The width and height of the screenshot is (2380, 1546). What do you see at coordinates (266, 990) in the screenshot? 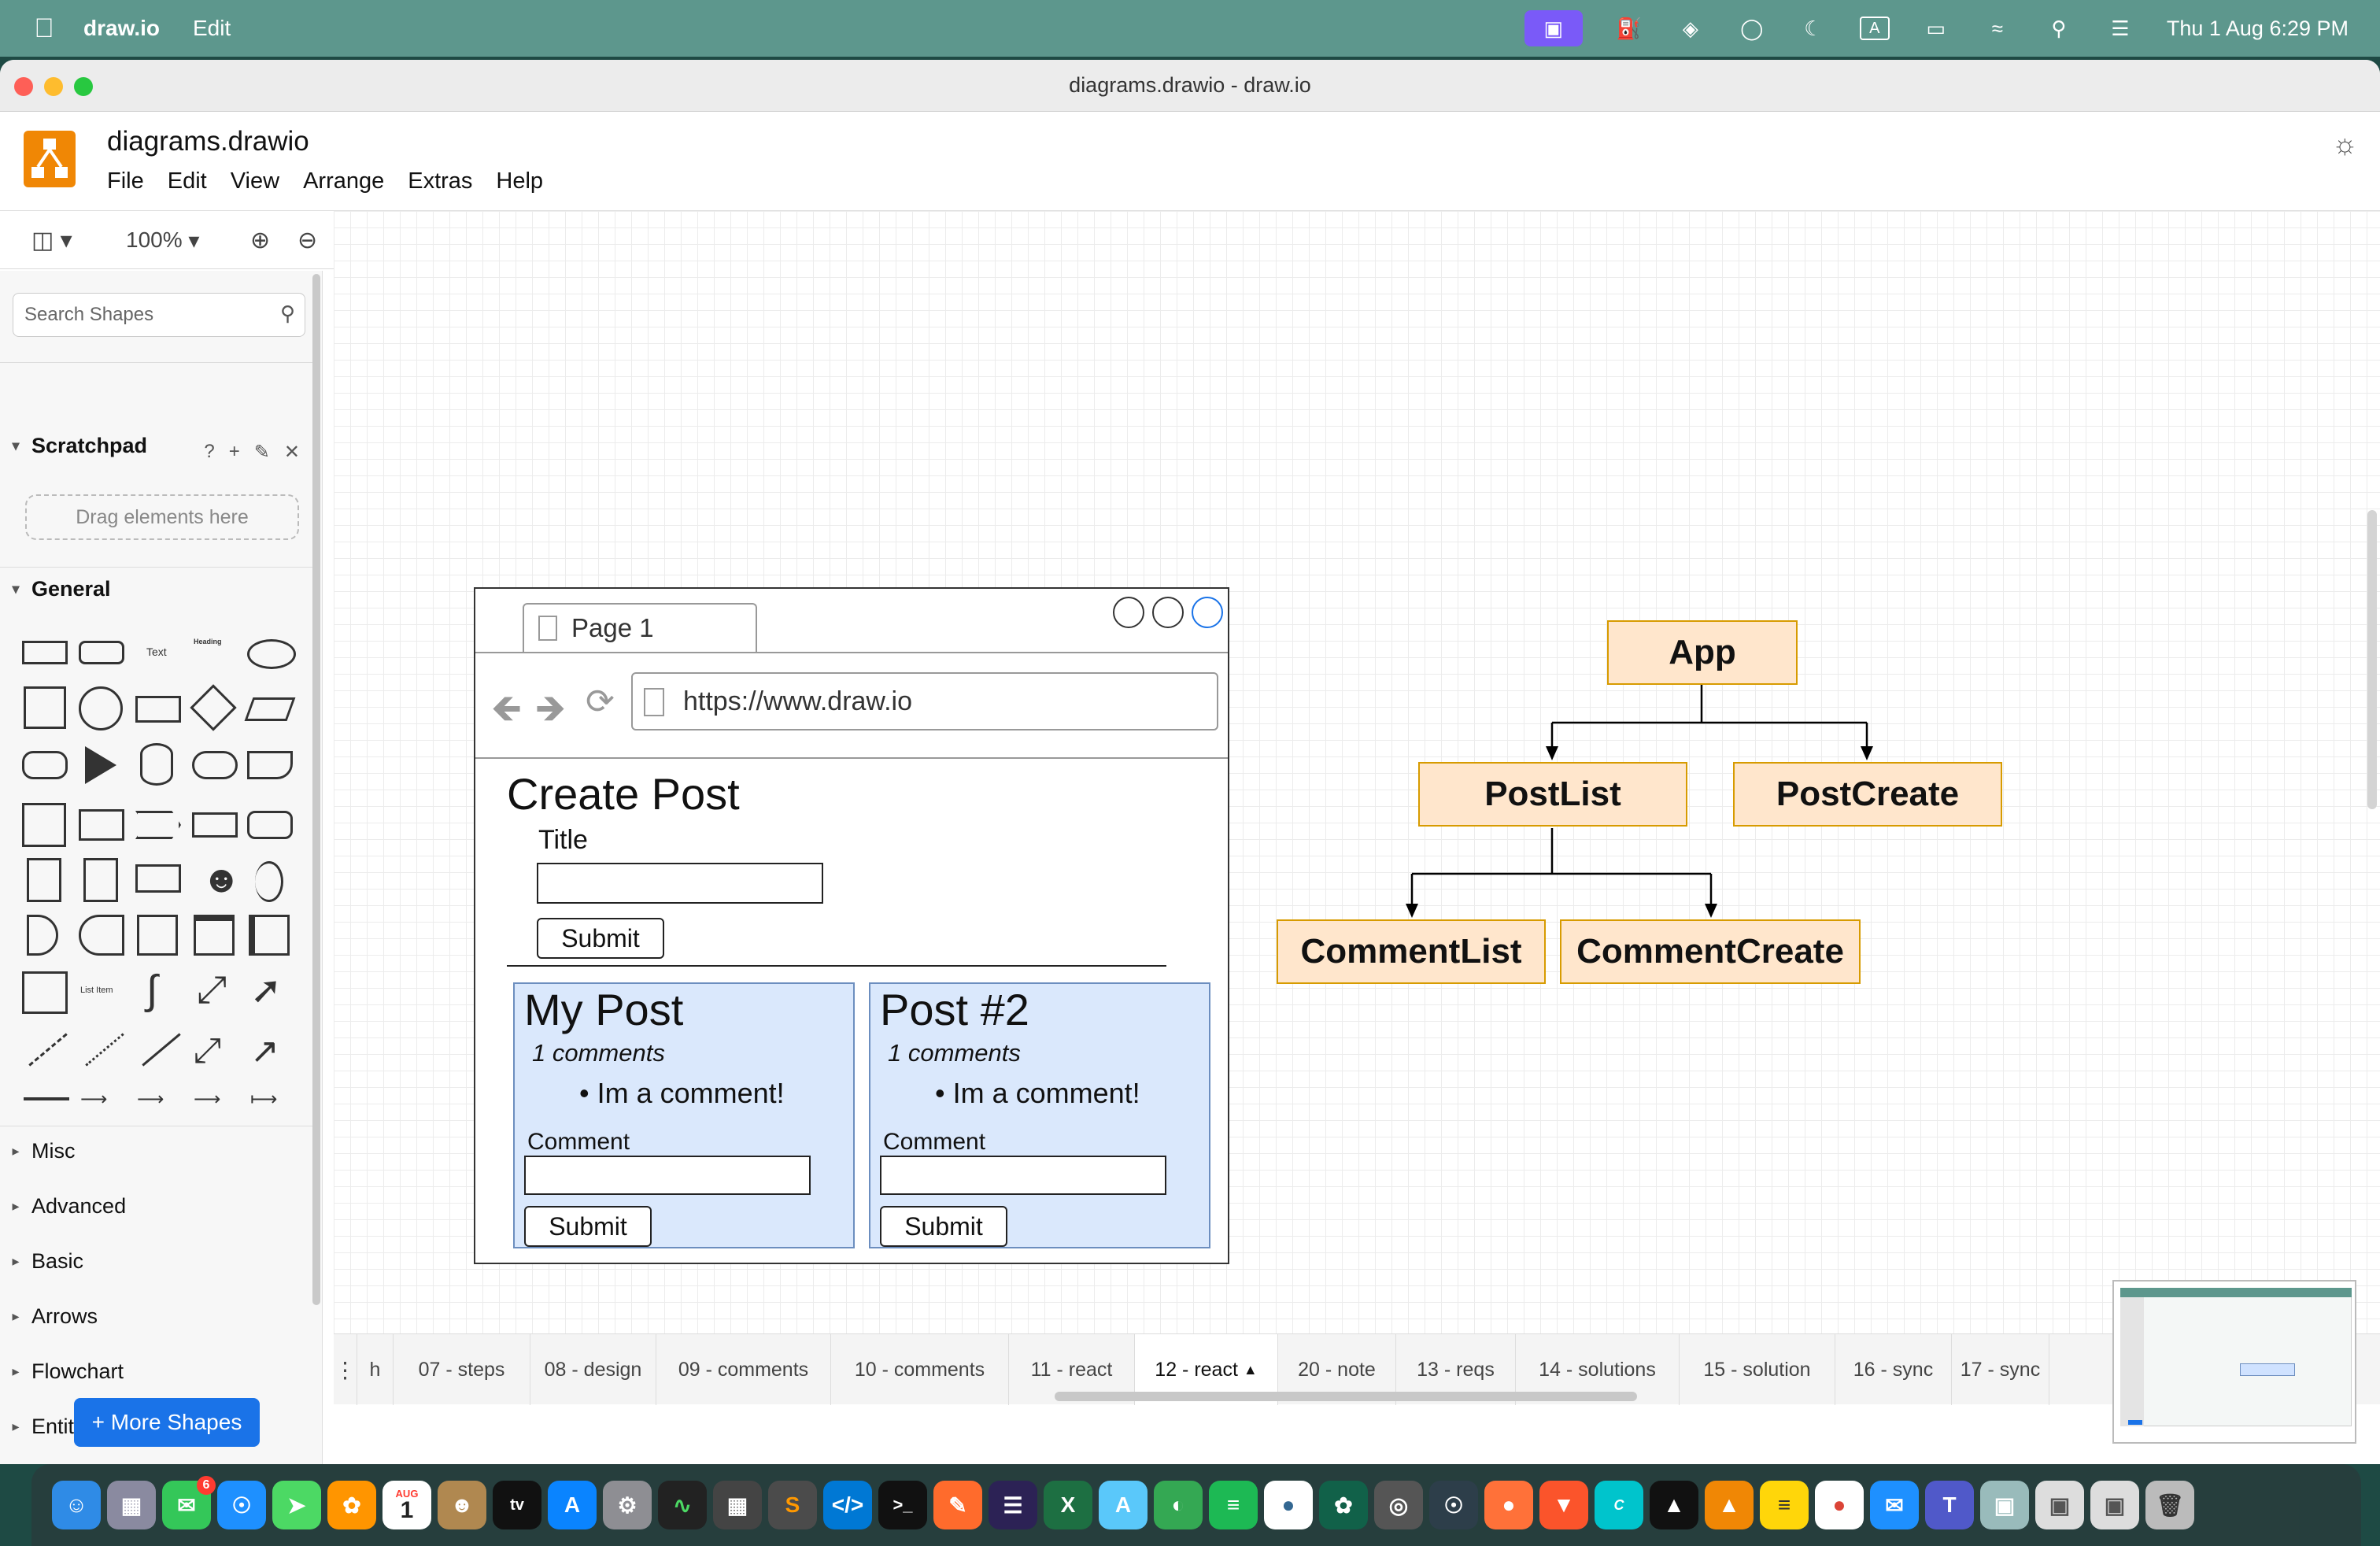
I see `shape-arrow: ➚` at bounding box center [266, 990].